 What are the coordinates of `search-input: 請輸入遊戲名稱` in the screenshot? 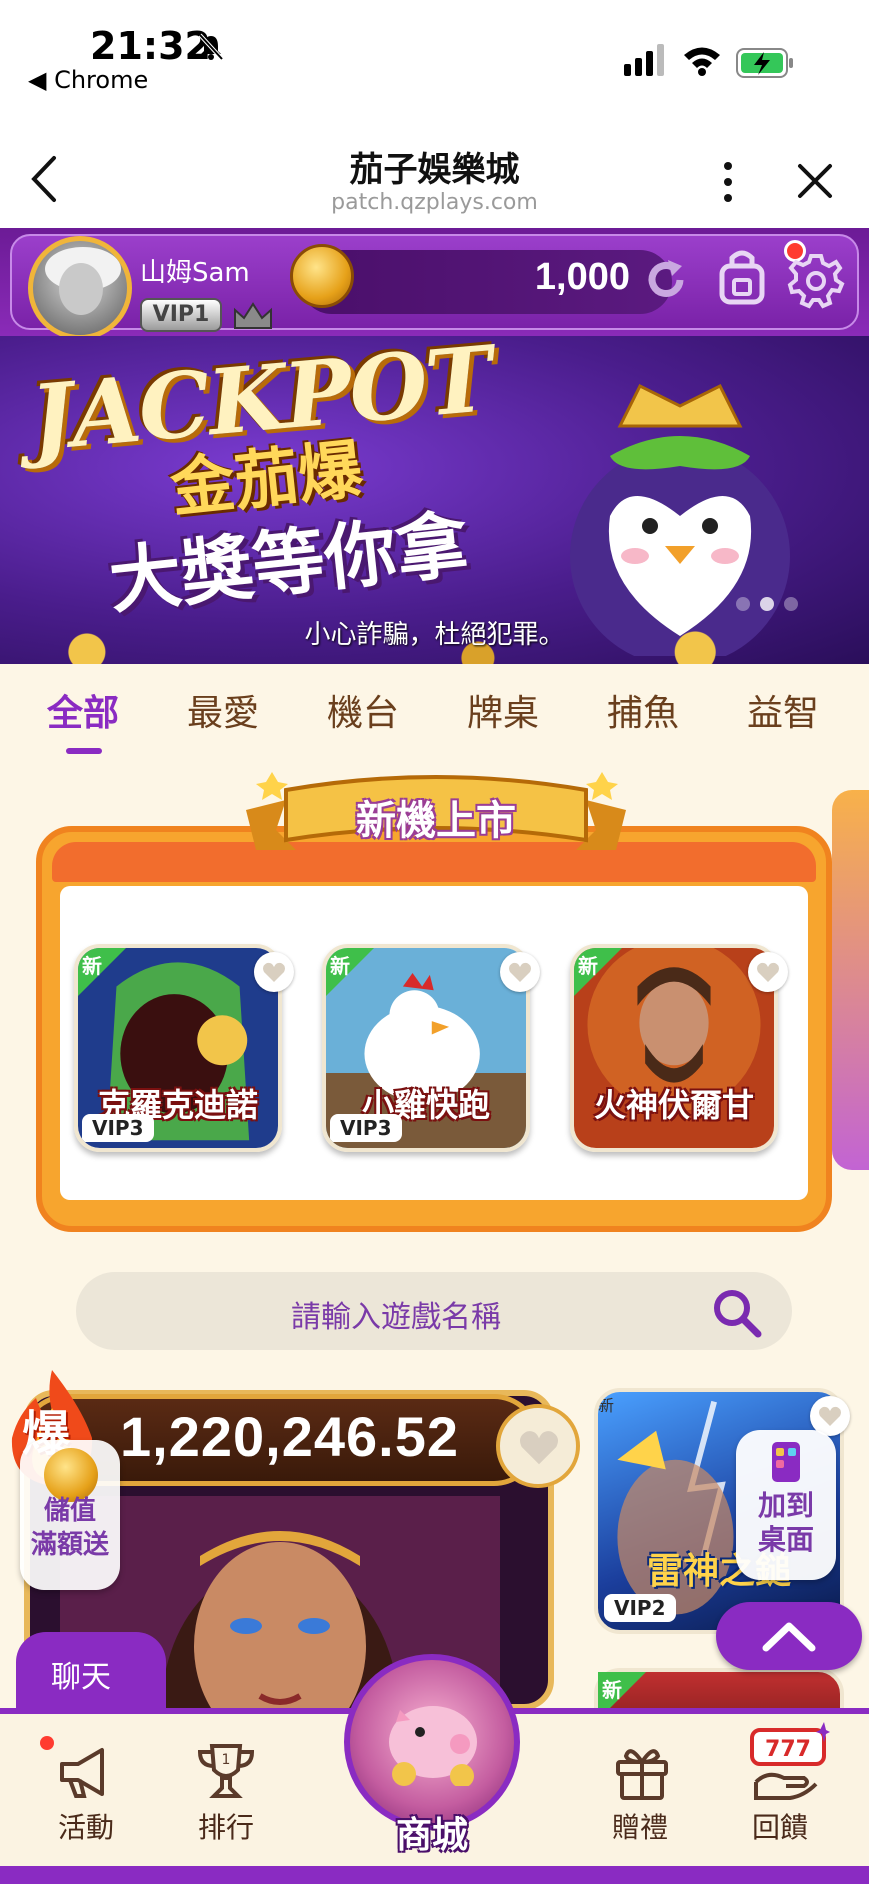 It's located at (396, 1314).